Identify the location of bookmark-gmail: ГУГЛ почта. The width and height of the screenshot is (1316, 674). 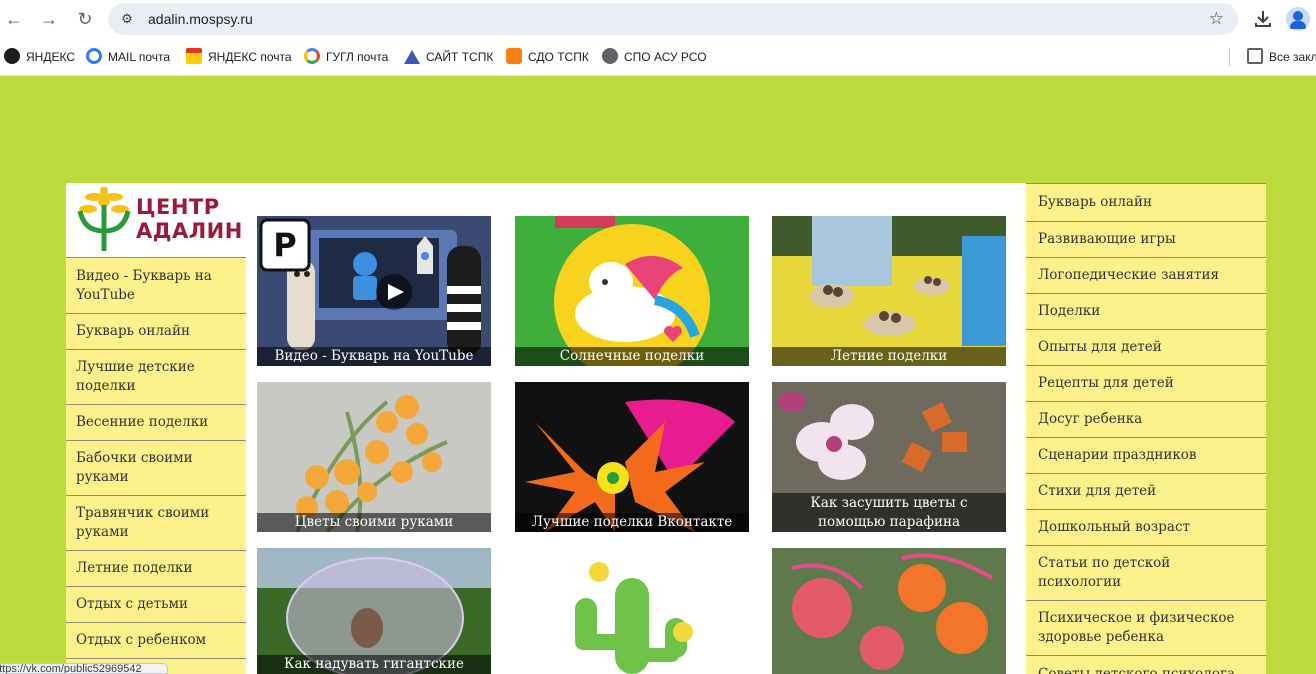
(346, 57).